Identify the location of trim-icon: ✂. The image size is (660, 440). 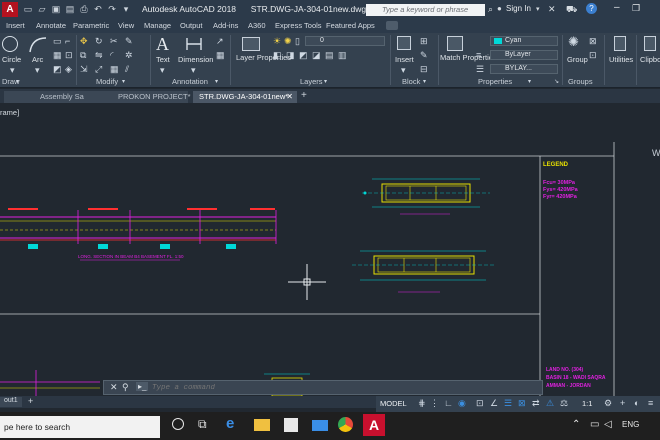
(114, 41).